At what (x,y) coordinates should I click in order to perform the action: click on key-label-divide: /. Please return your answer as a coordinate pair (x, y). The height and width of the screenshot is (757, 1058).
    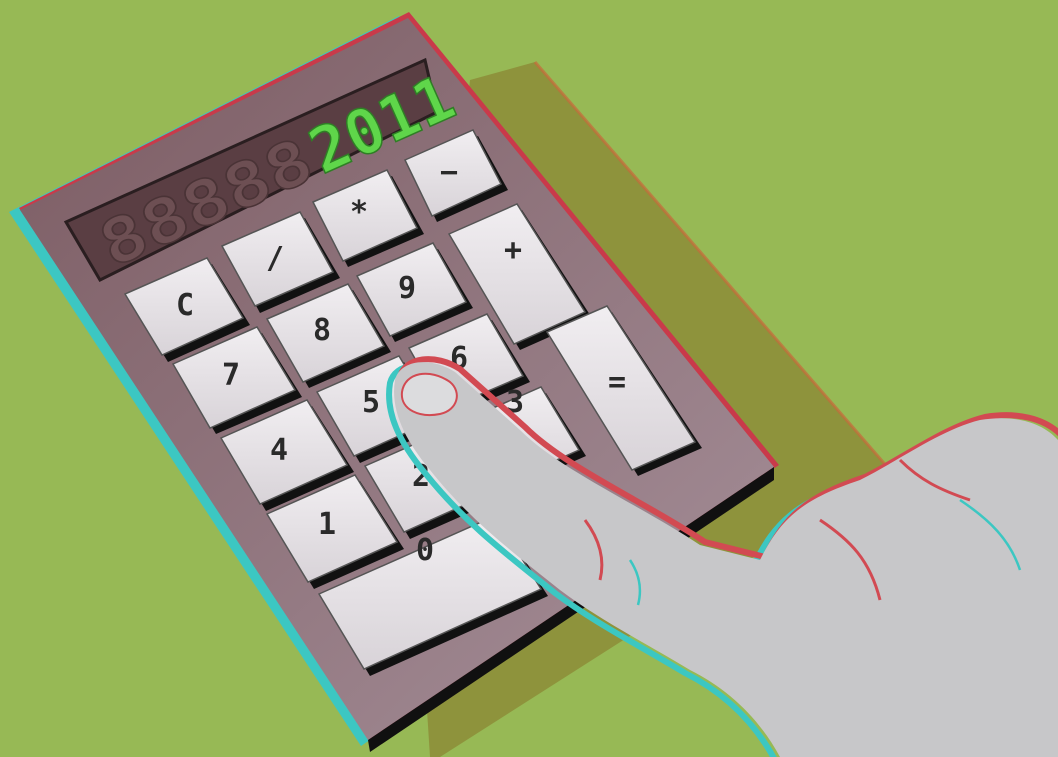
    Looking at the image, I should click on (275, 258).